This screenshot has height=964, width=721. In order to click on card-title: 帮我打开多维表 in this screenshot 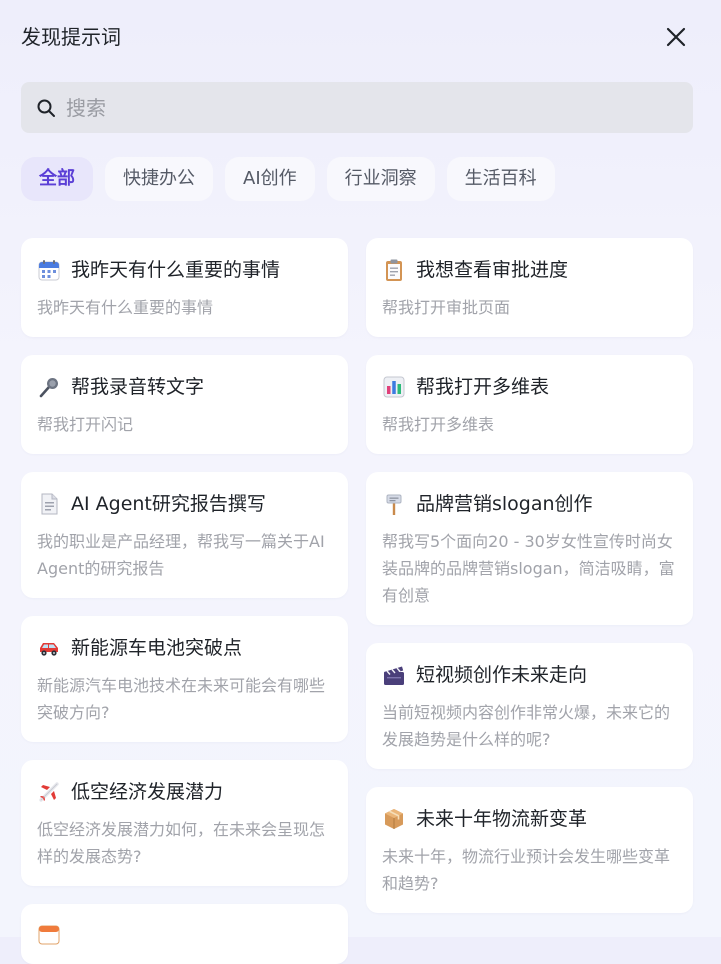, I will do `click(483, 387)`.